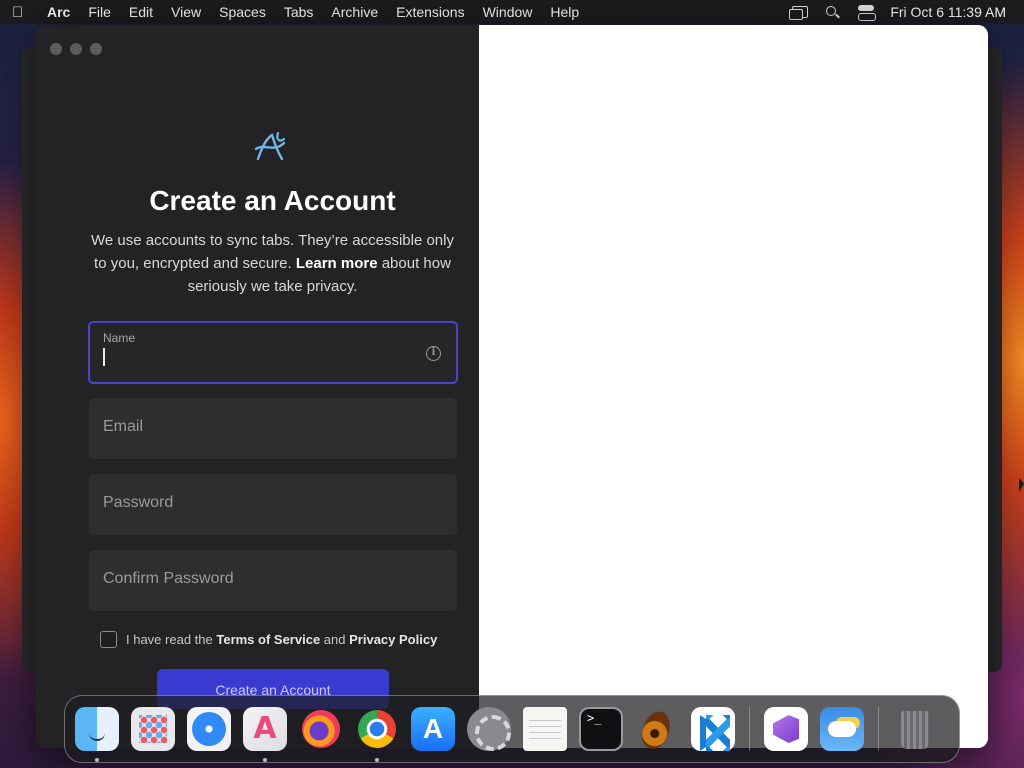 The height and width of the screenshot is (768, 1024). What do you see at coordinates (138, 502) in the screenshot?
I see `password-placeholder: Password` at bounding box center [138, 502].